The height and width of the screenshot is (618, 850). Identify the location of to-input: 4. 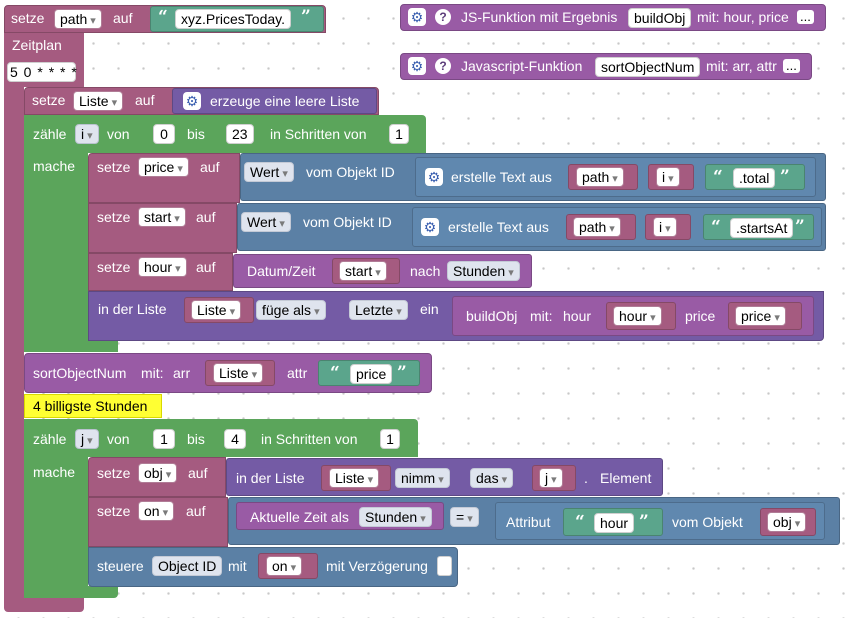
(235, 439).